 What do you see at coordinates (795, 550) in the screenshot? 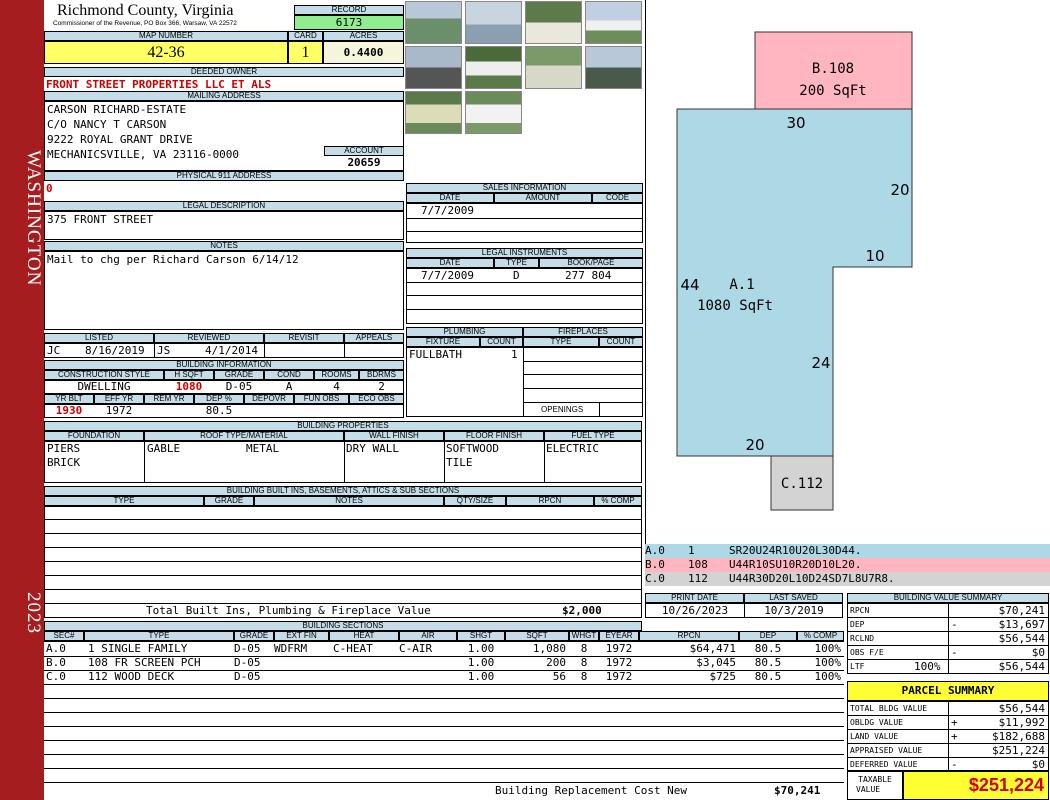
I see `legend-path: SR20U24R10U20L30D44.` at bounding box center [795, 550].